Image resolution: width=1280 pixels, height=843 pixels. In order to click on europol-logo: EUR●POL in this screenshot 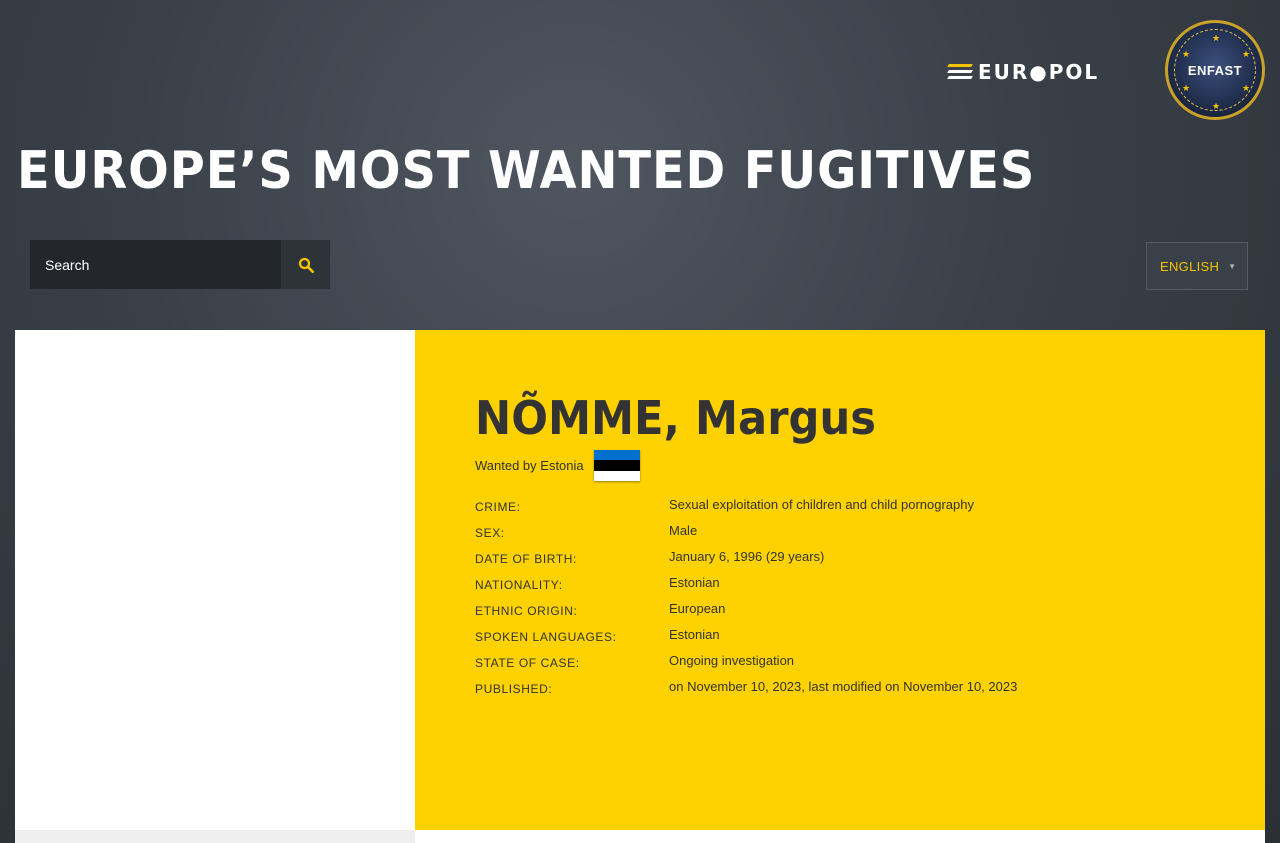, I will do `click(1035, 72)`.